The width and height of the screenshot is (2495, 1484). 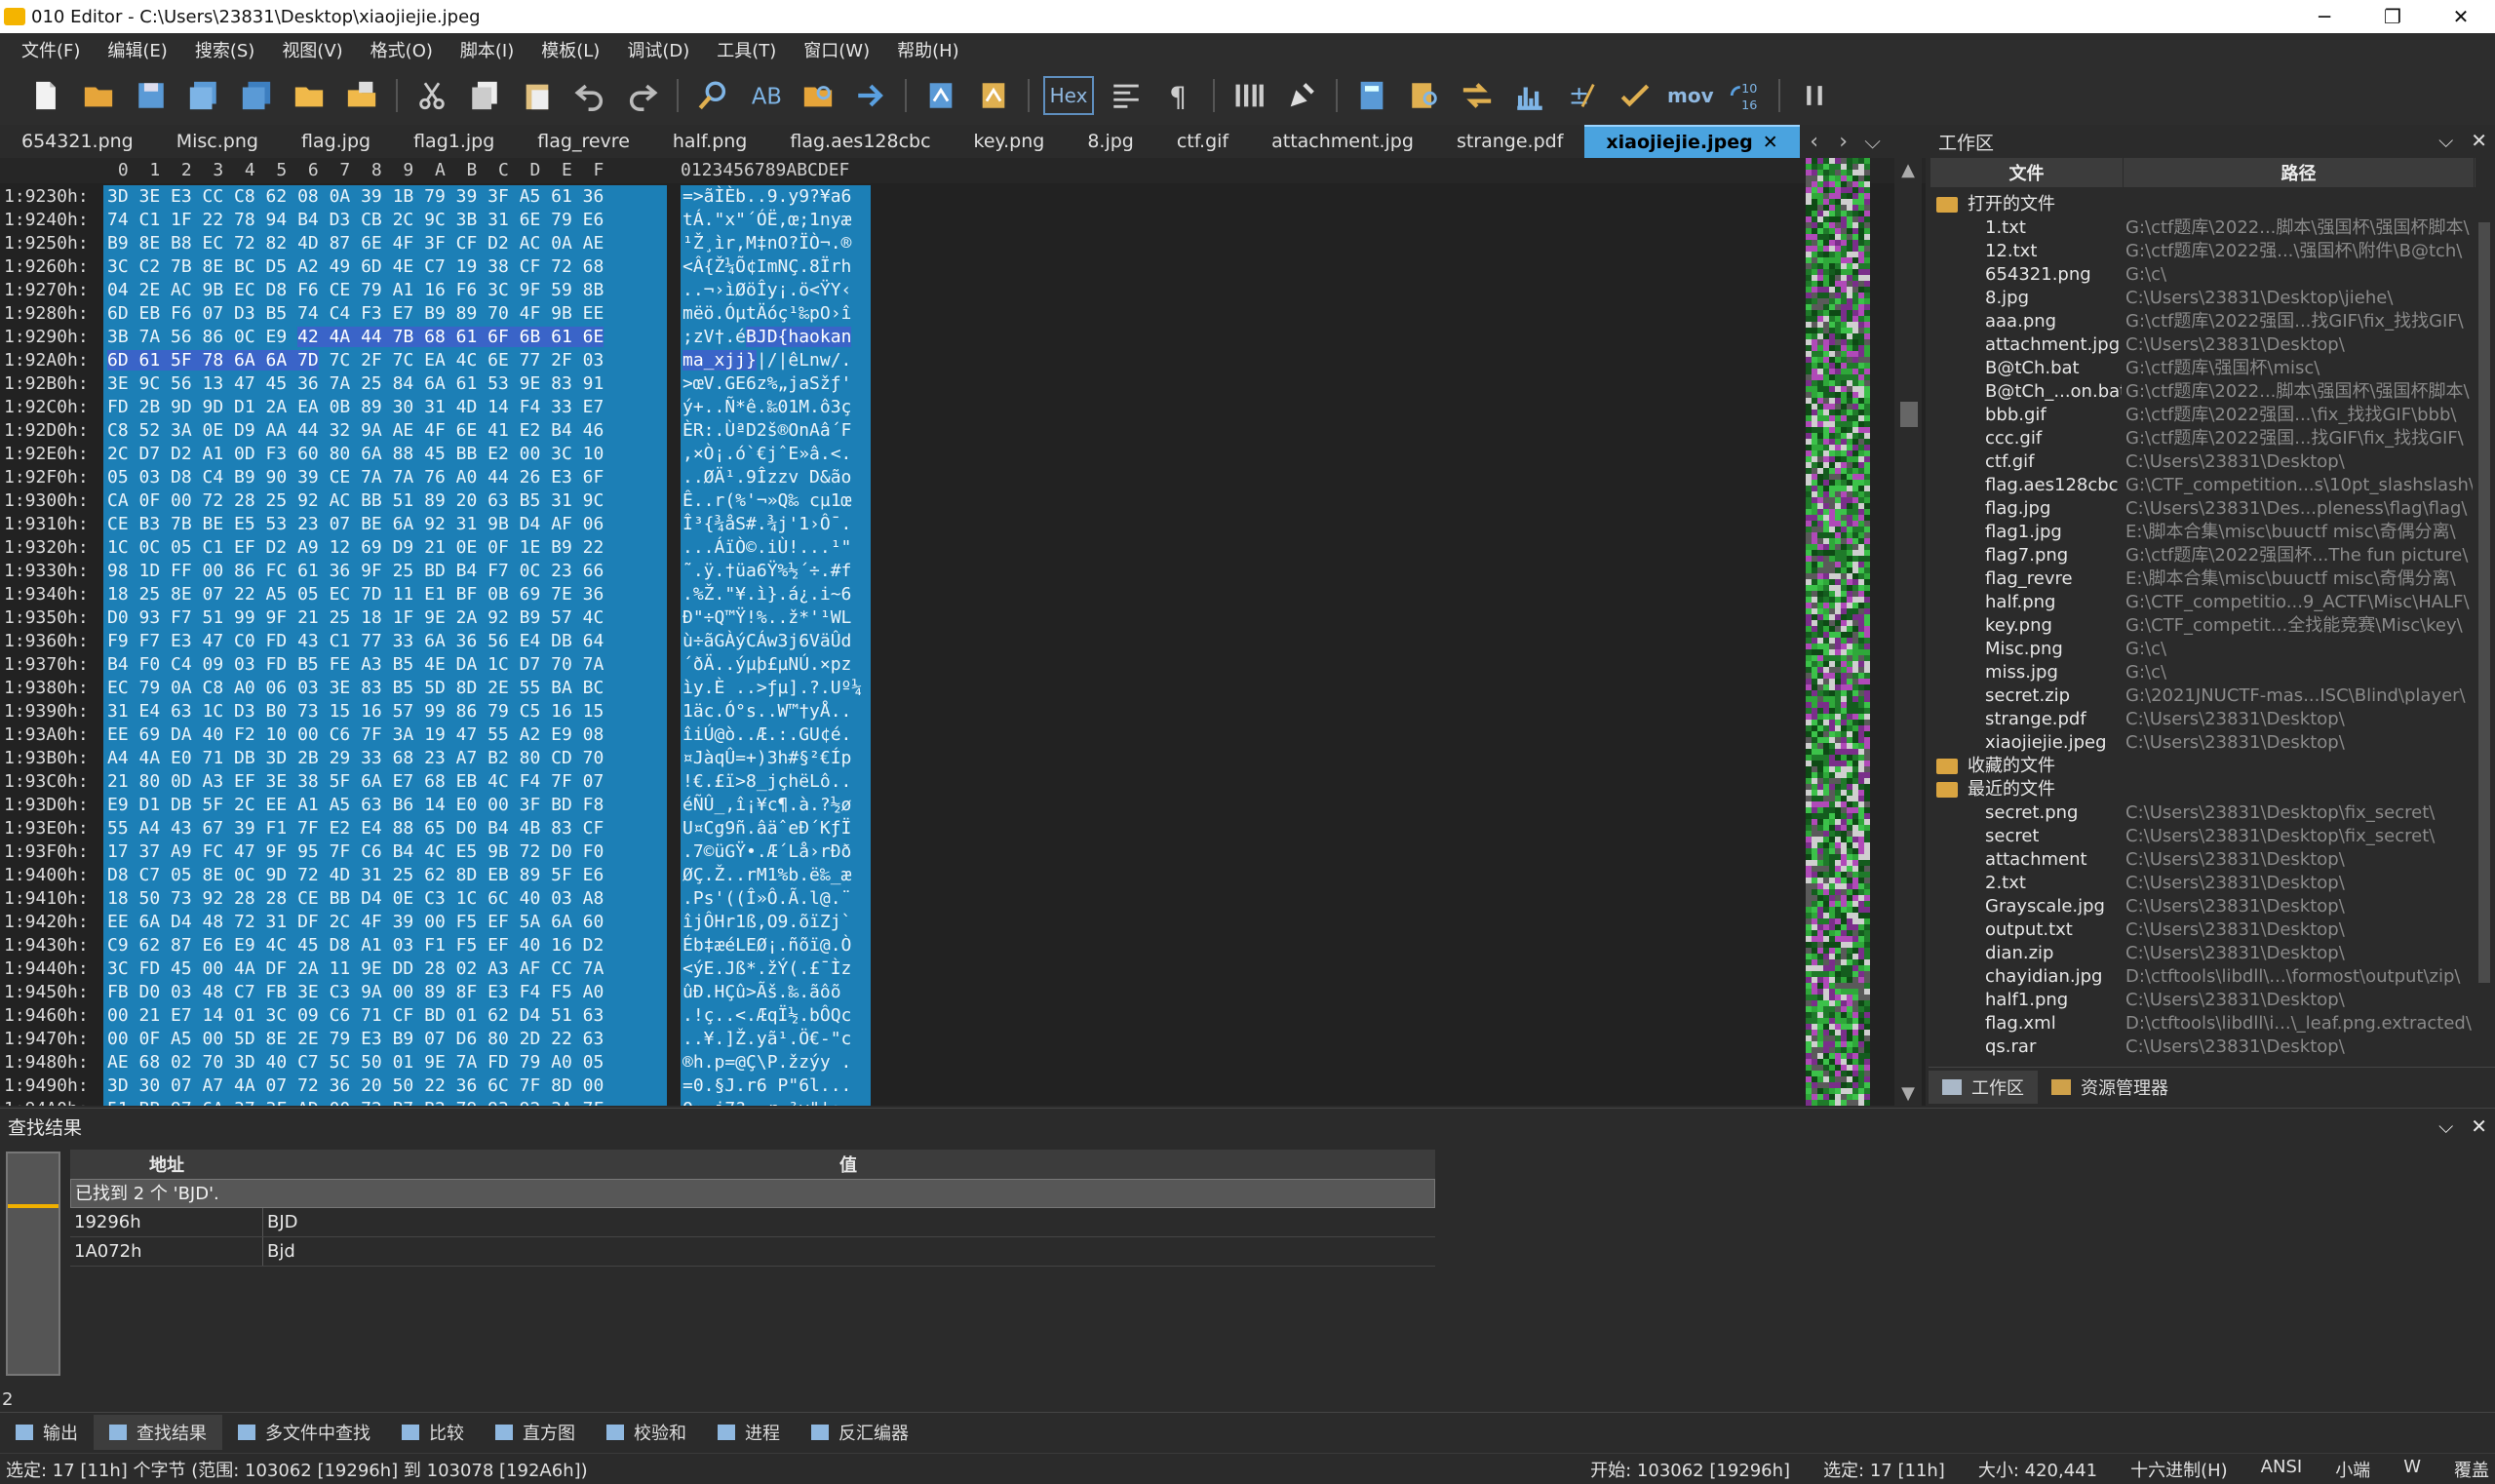 I want to click on ascii-text: ý+..Ñ*ê.‰01M.ô3ç, so click(x=776, y=407).